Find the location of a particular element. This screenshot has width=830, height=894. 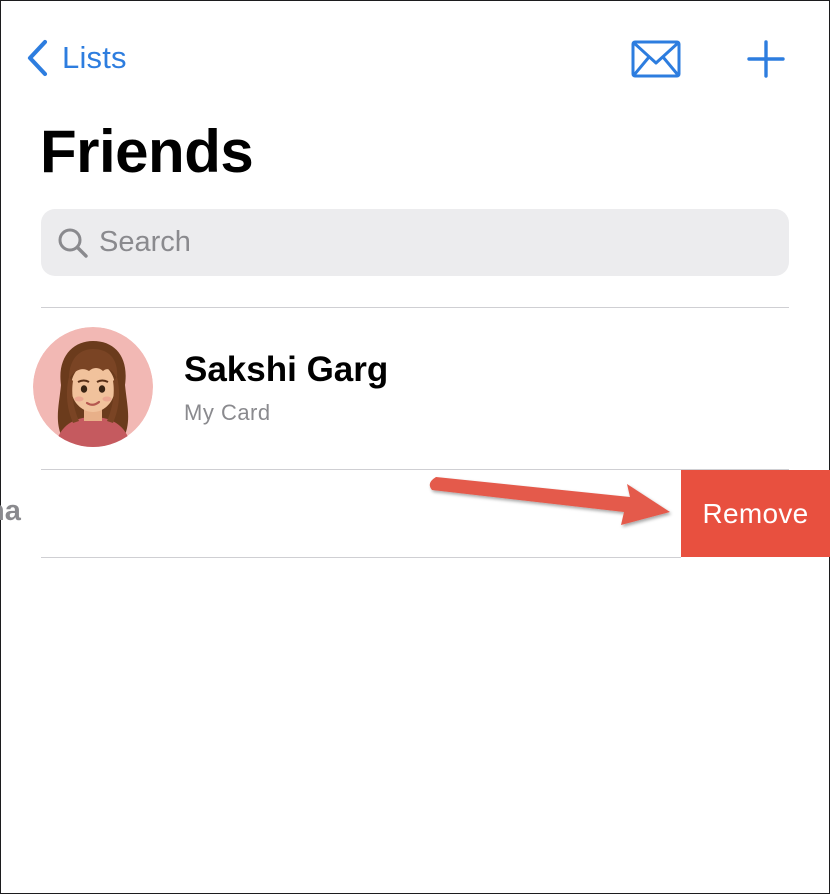

search-bar is located at coordinates (415, 242).